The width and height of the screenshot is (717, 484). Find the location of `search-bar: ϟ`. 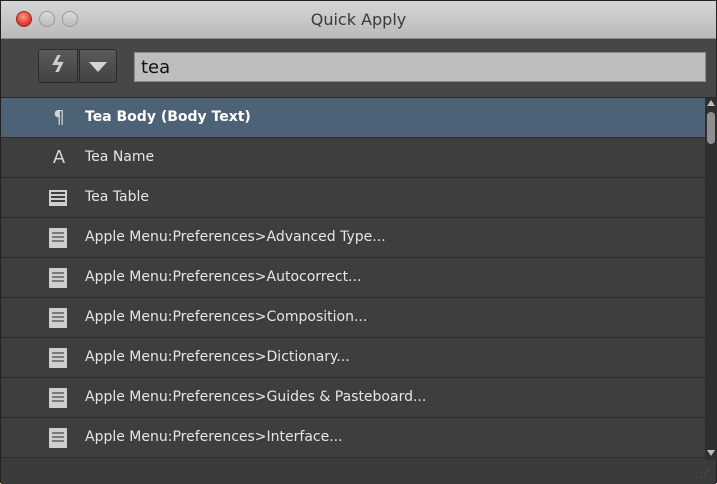

search-bar: ϟ is located at coordinates (358, 68).